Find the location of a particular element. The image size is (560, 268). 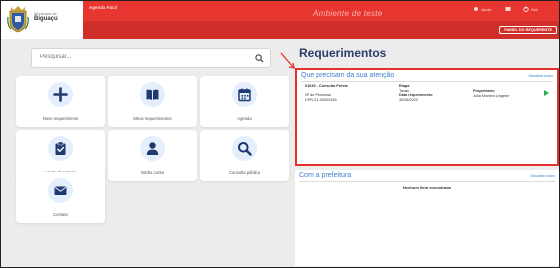

search-box is located at coordinates (151, 58).